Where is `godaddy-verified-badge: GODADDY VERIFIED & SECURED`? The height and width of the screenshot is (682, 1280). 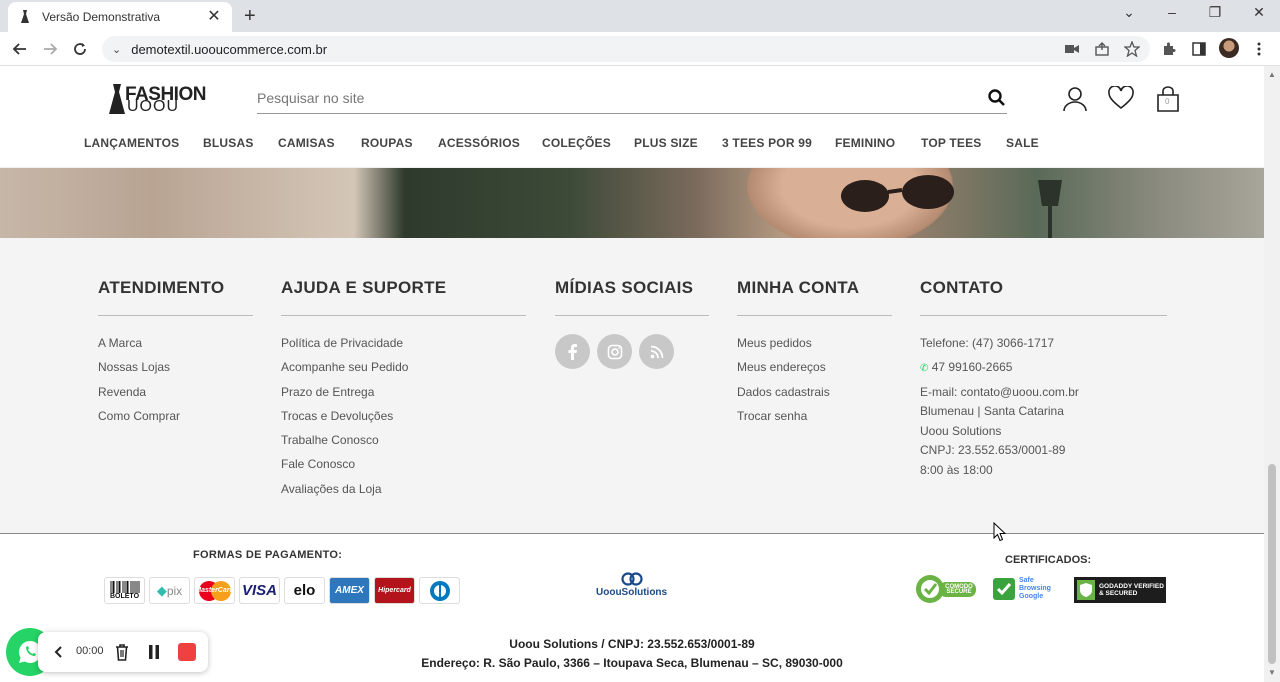 godaddy-verified-badge: GODADDY VERIFIED & SECURED is located at coordinates (1120, 590).